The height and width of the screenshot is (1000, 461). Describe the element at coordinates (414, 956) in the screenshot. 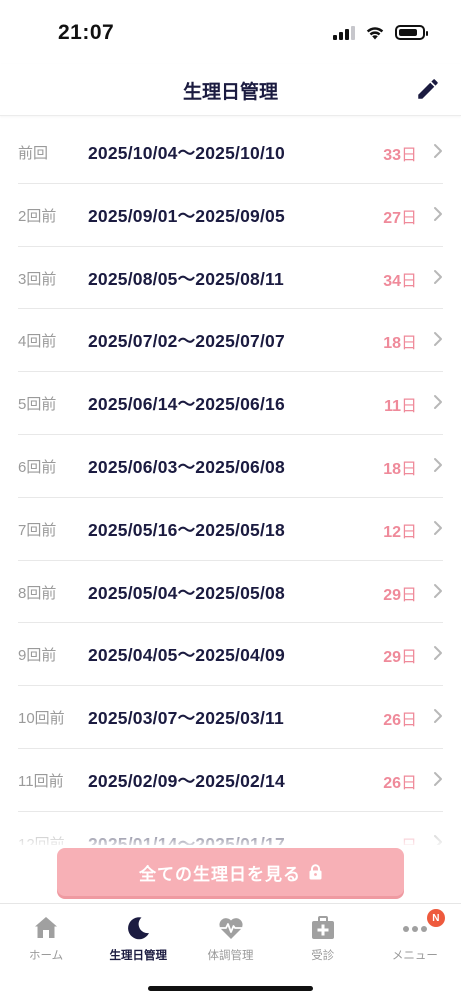

I see `tab-label: メニュー` at that location.